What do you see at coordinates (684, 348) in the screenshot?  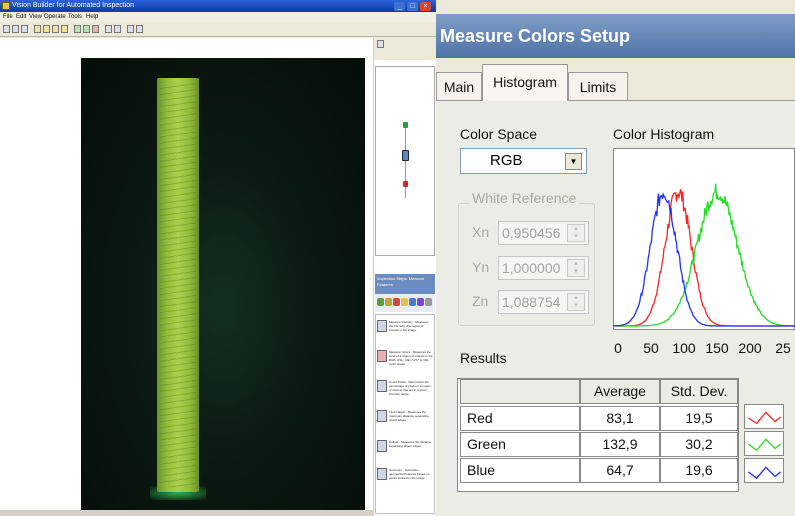 I see `x-tick: 100` at bounding box center [684, 348].